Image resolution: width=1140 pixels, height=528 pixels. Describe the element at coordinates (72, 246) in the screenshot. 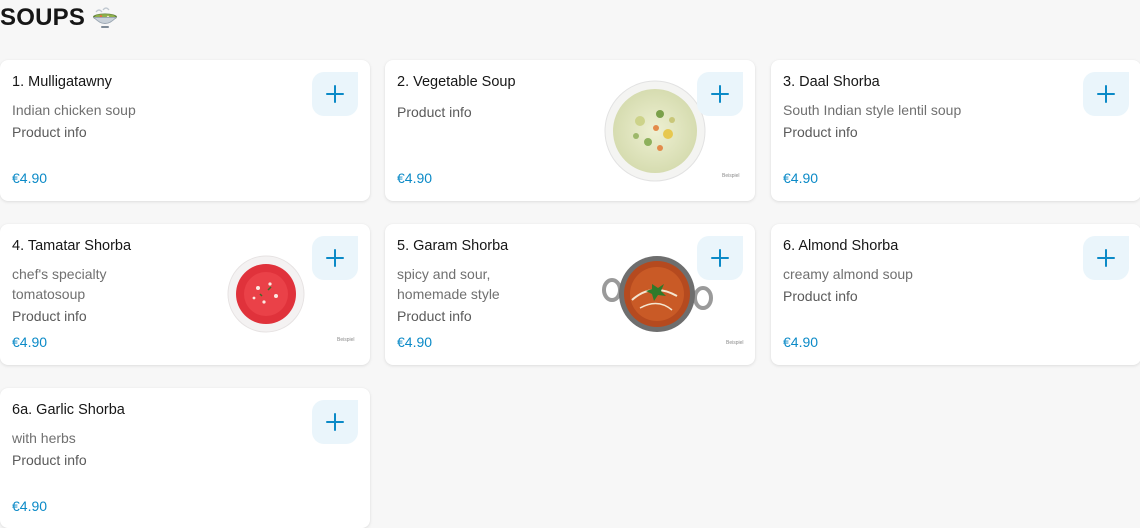

I see `product-name: 4. Tamatar Shorba` at that location.